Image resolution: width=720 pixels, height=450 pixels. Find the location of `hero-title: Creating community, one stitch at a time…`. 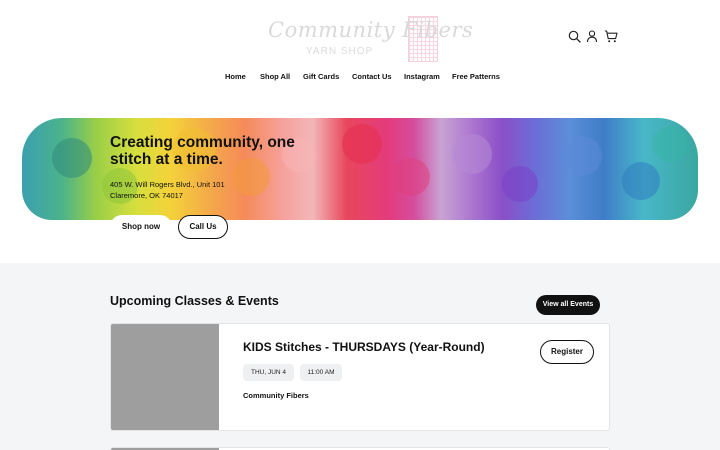

hero-title: Creating community, one stitch at a time… is located at coordinates (202, 151).